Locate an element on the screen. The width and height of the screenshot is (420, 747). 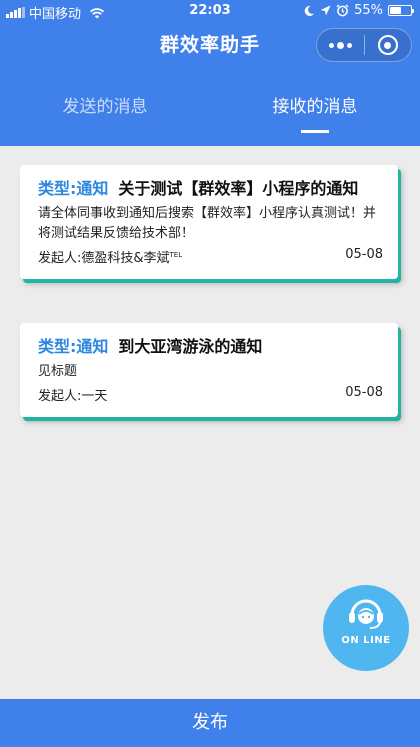
battery-percent: 55% is located at coordinates (368, 10).